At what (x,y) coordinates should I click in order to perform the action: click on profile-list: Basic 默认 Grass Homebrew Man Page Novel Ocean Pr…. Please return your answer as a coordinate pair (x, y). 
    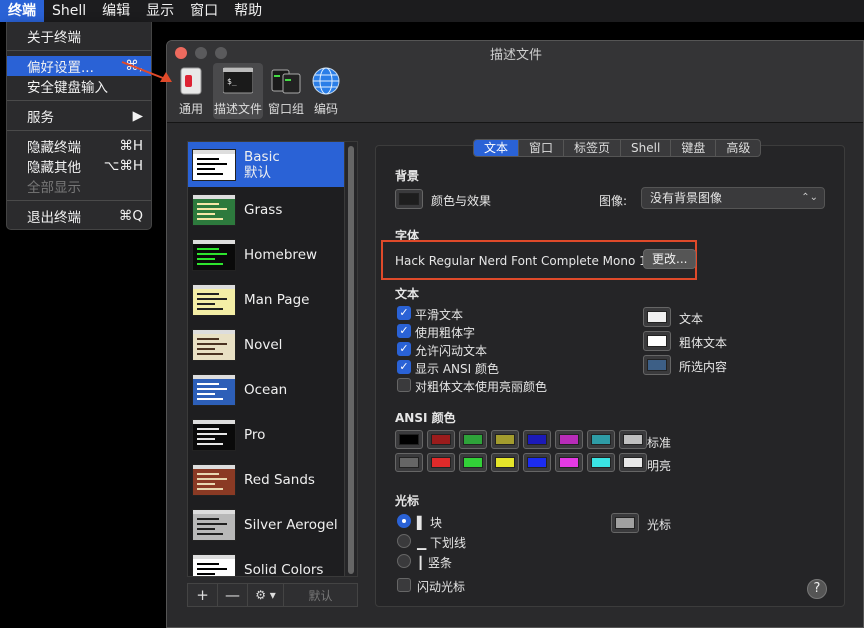
    Looking at the image, I should click on (266, 359).